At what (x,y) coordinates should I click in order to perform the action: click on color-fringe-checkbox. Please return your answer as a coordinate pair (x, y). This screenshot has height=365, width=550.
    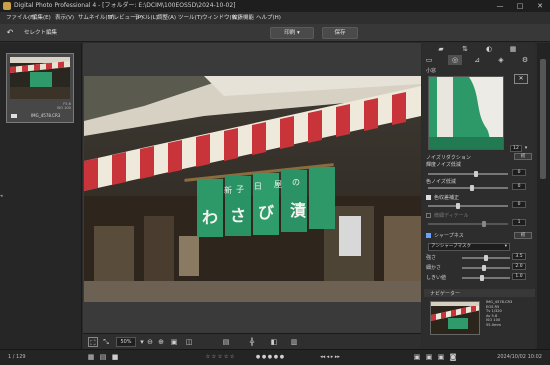
    Looking at the image, I should click on (428, 197).